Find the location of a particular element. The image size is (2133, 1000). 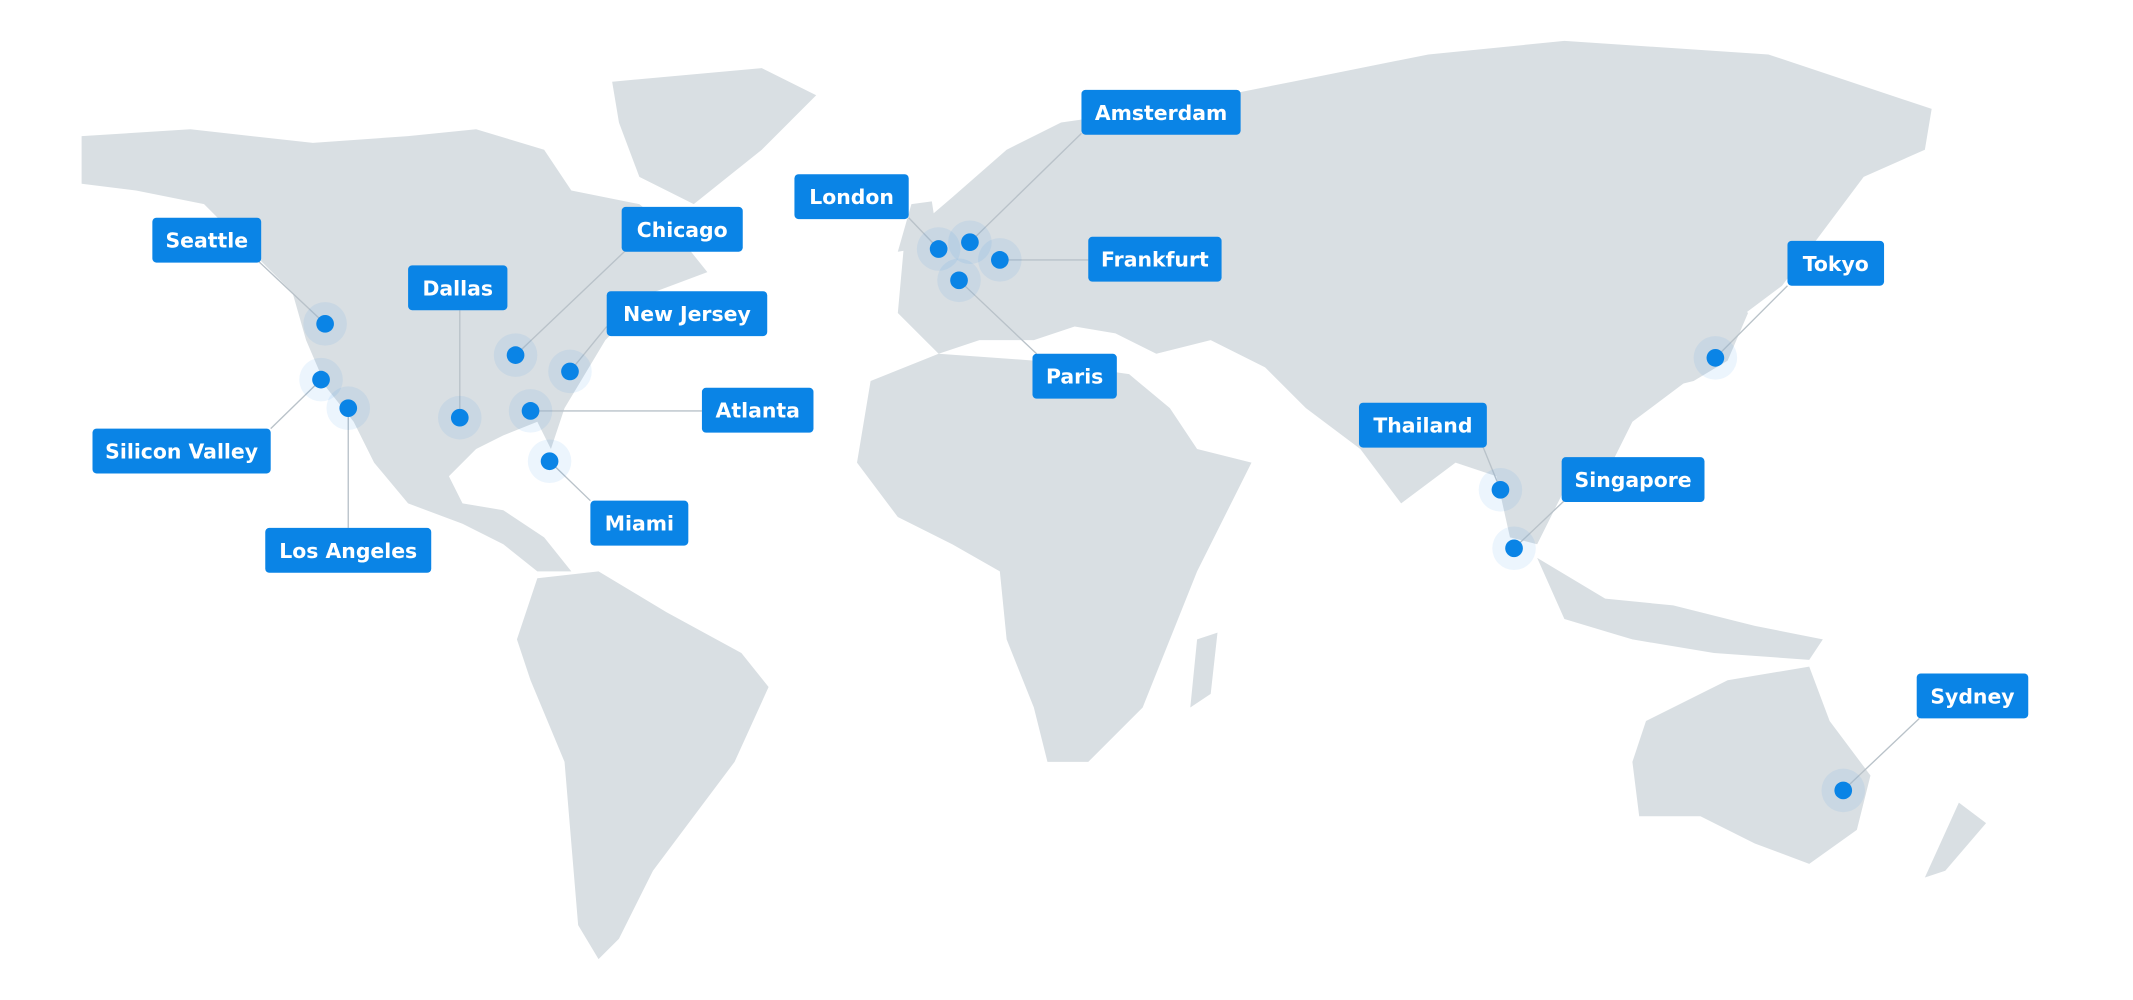

location-label: Los Angeles is located at coordinates (348, 550).